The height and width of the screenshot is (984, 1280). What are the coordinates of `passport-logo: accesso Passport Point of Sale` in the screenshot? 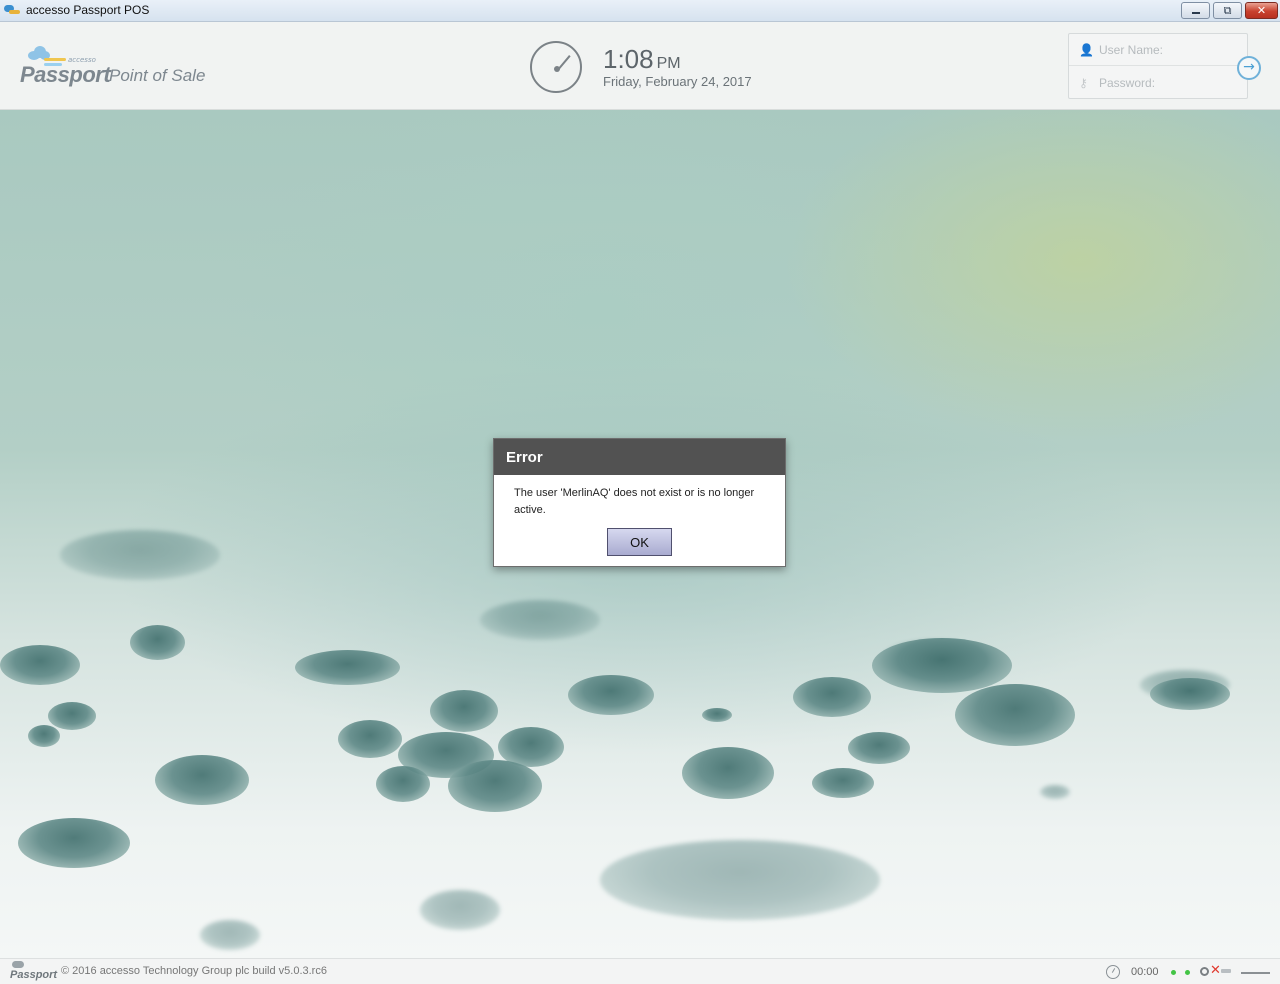 It's located at (120, 69).